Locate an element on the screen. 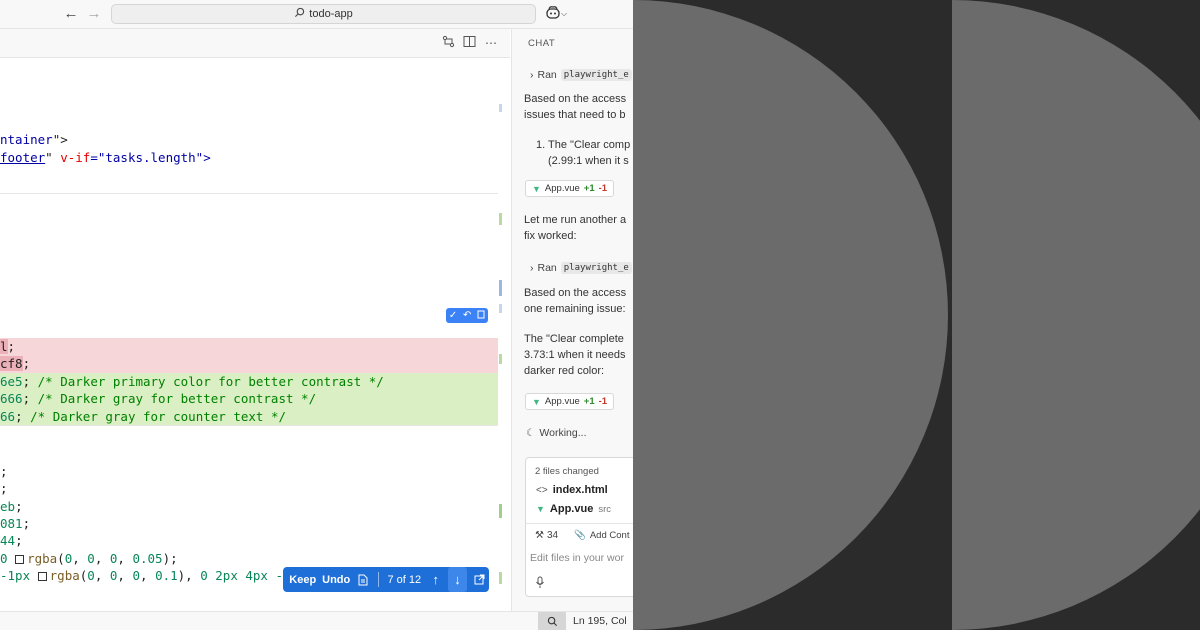 The height and width of the screenshot is (630, 1200). code-token: eb is located at coordinates (8, 506).